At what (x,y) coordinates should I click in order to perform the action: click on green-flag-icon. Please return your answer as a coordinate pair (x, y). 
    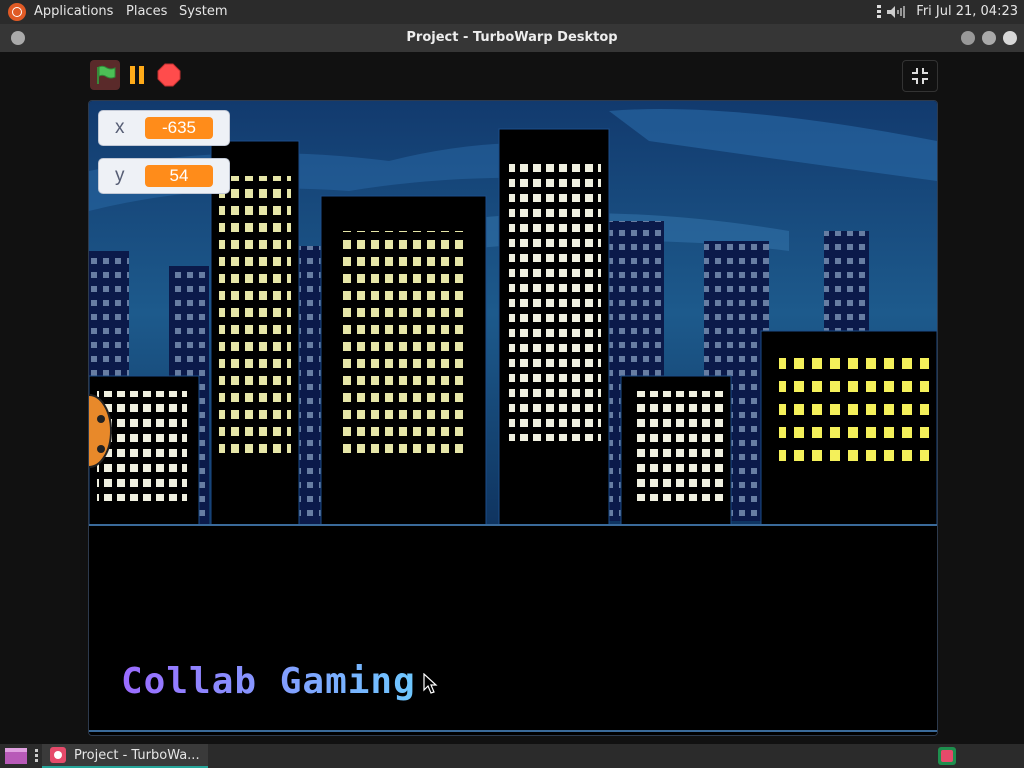
    Looking at the image, I should click on (106, 74).